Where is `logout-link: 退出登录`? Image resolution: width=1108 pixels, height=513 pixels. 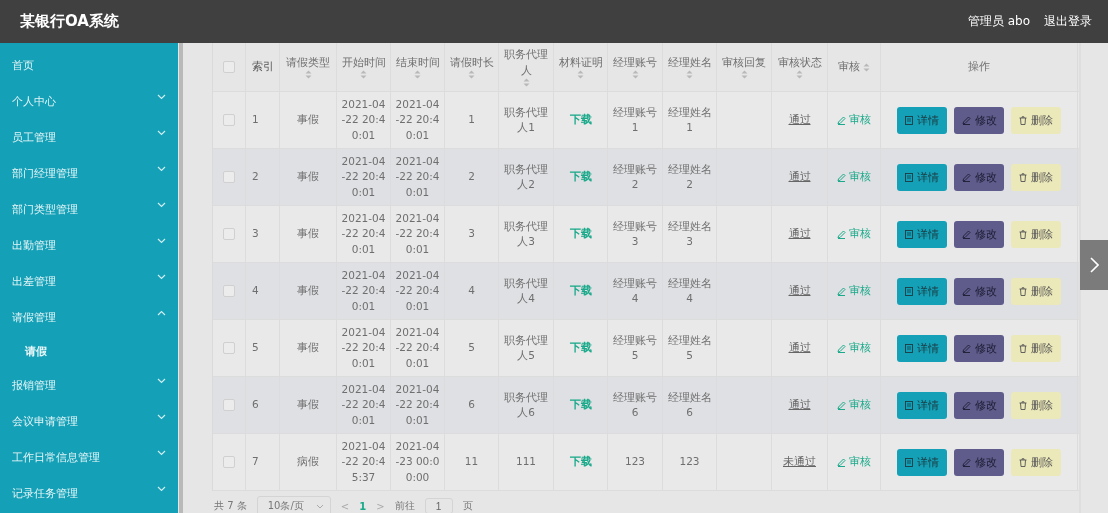
logout-link: 退出登录 is located at coordinates (1068, 21).